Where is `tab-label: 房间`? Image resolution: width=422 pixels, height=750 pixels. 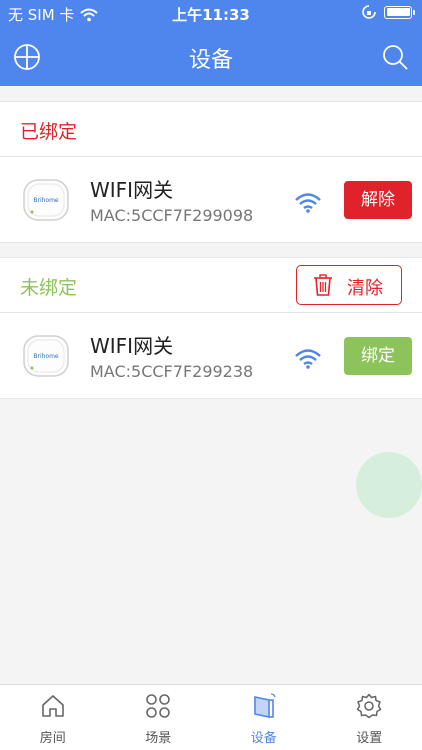
tab-label: 房间 is located at coordinates (52, 738).